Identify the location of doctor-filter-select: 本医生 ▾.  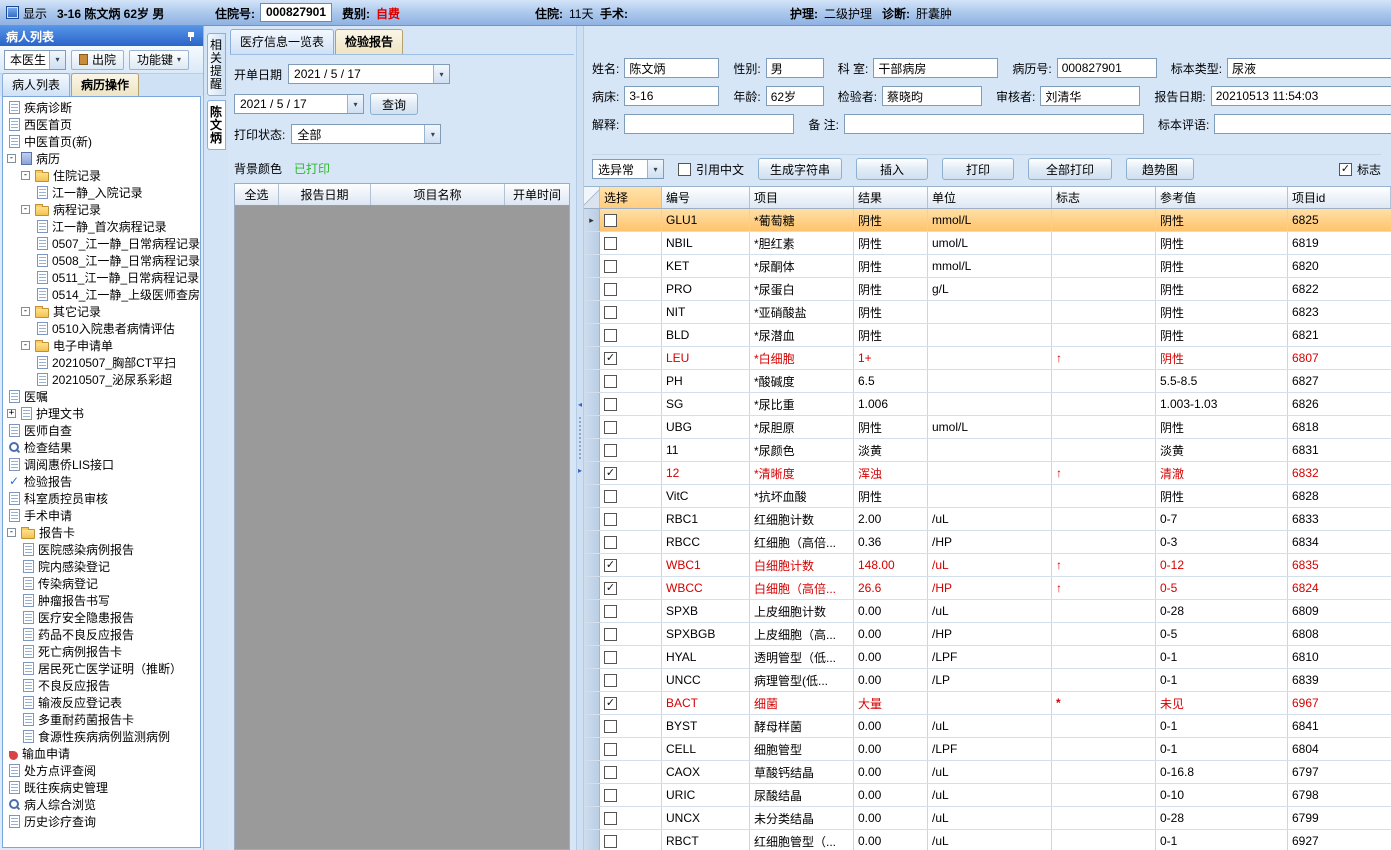
(35, 59).